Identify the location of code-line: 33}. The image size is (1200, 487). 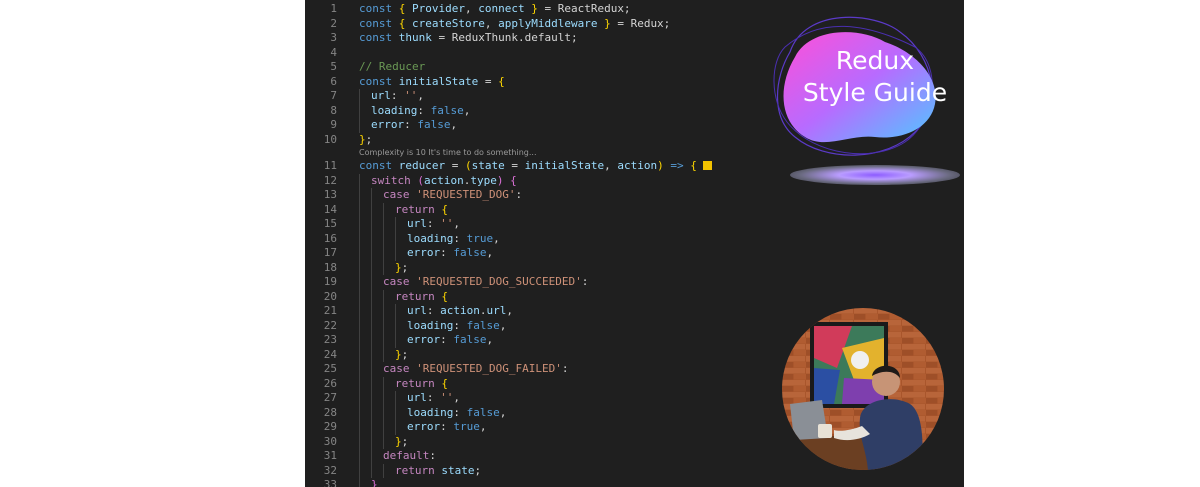
(634, 482).